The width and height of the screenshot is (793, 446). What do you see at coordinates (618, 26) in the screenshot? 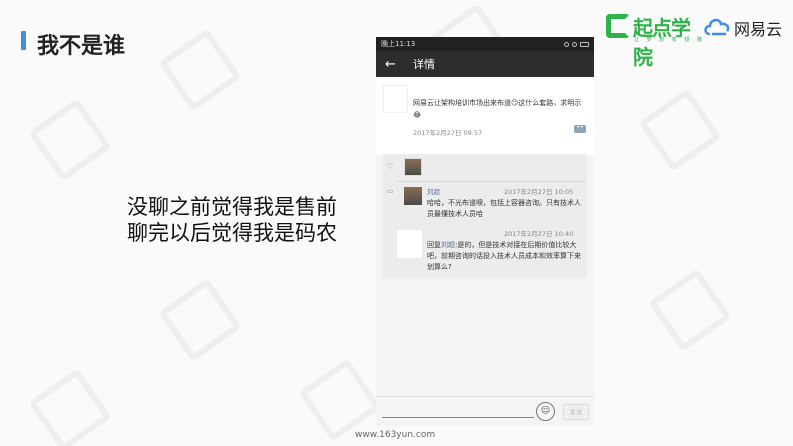
I see `qidian-logo-icon` at bounding box center [618, 26].